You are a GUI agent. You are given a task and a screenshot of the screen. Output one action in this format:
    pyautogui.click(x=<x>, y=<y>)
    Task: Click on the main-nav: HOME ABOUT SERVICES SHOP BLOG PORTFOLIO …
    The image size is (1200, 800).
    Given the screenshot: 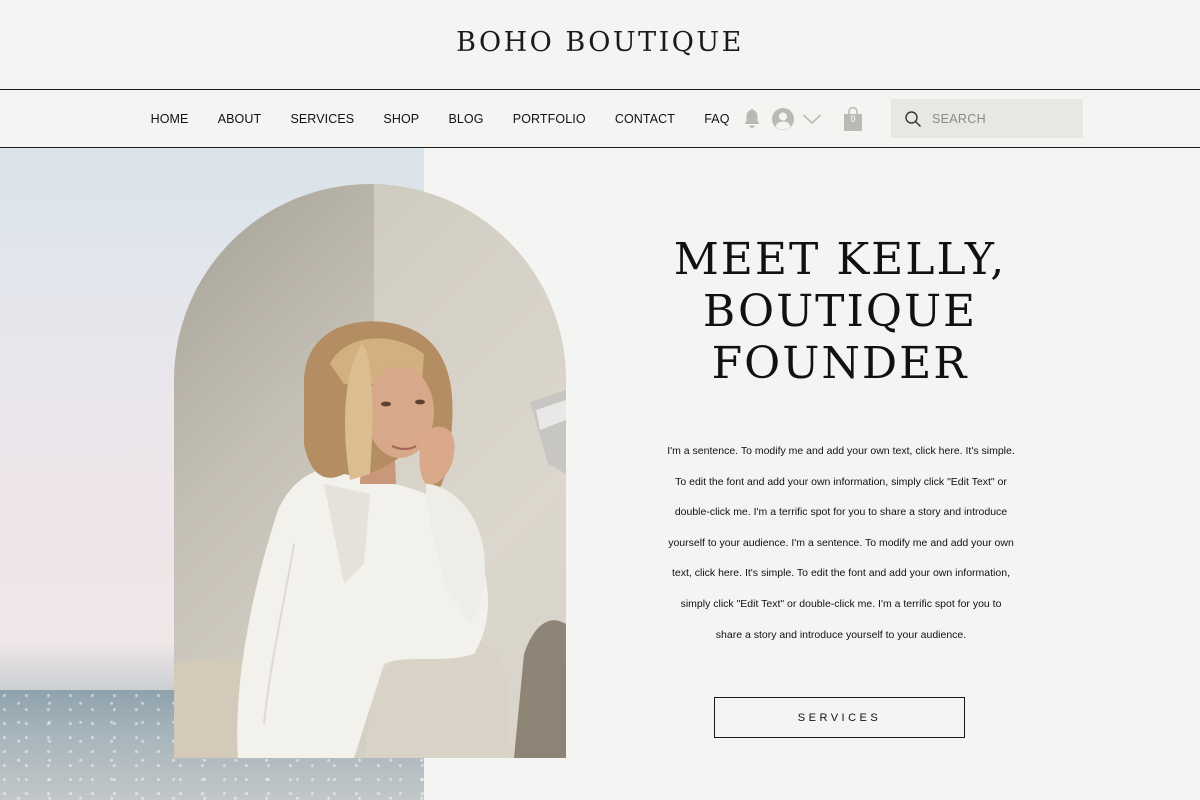 What is the action you would take?
    pyautogui.click(x=600, y=118)
    